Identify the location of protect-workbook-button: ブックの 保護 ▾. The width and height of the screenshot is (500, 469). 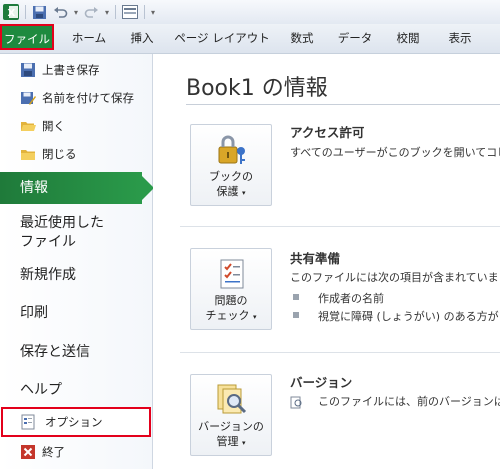
(231, 165).